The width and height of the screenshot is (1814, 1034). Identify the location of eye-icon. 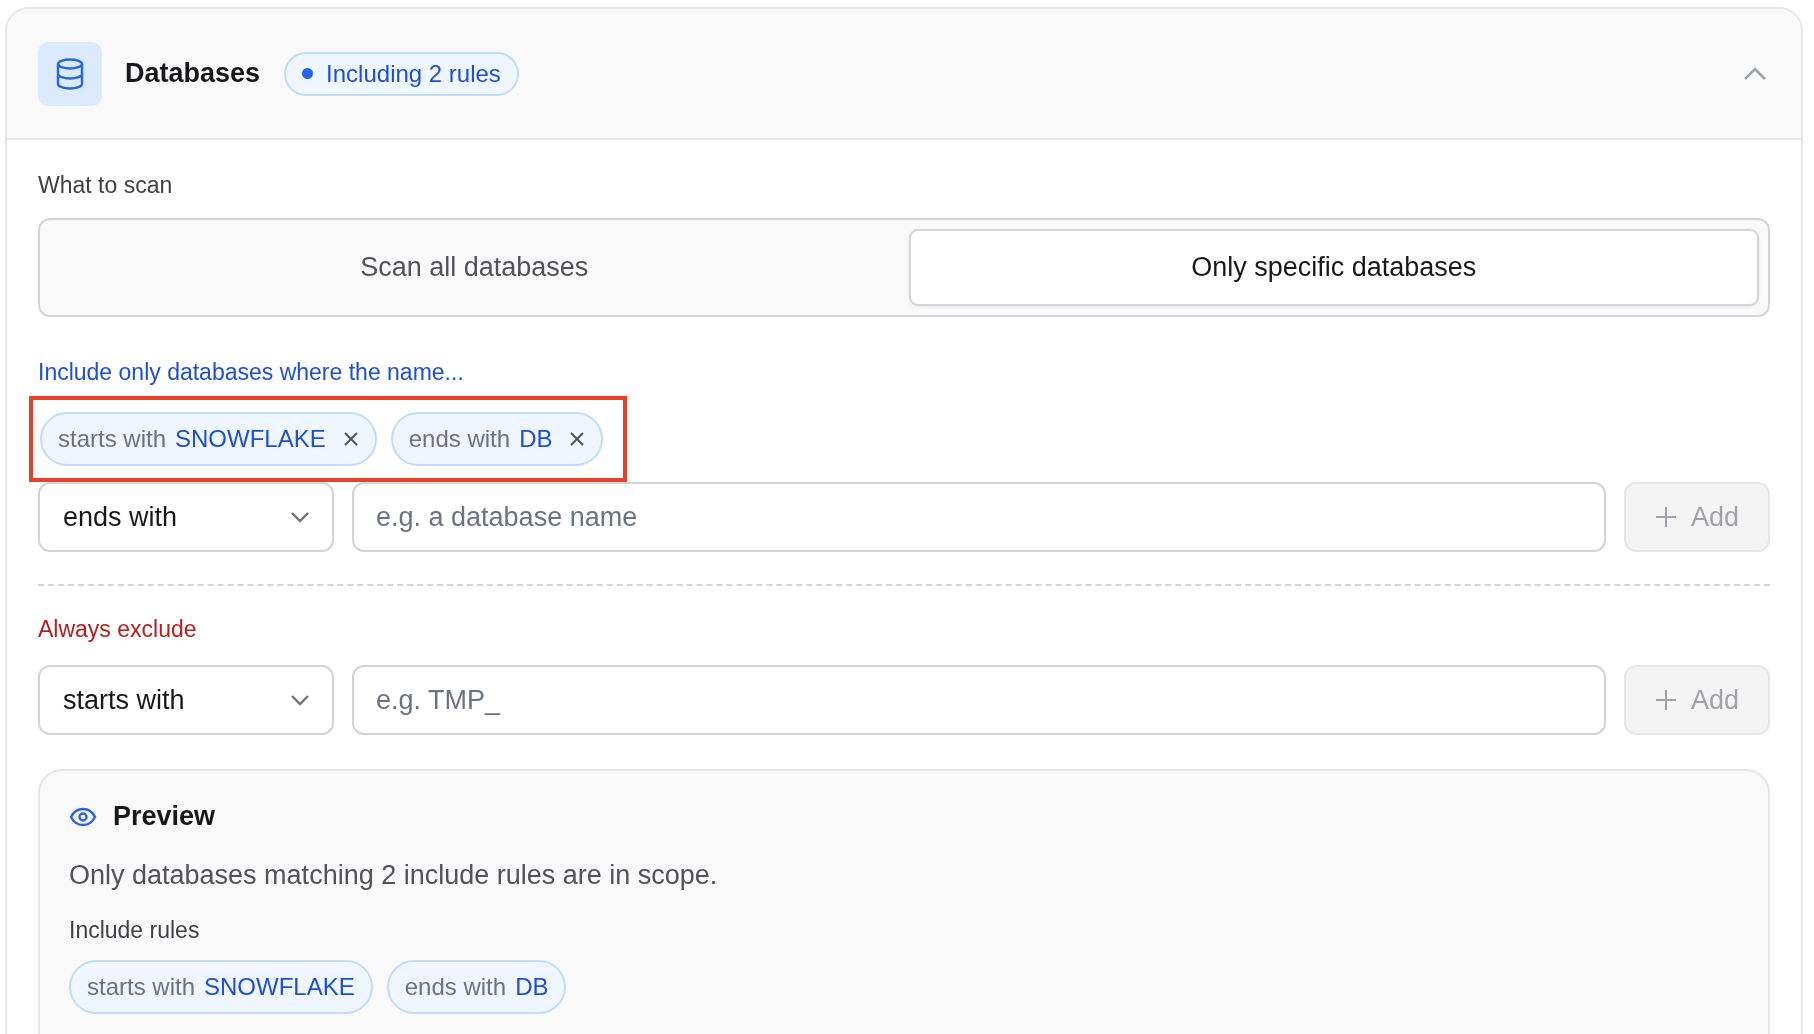
(83, 816).